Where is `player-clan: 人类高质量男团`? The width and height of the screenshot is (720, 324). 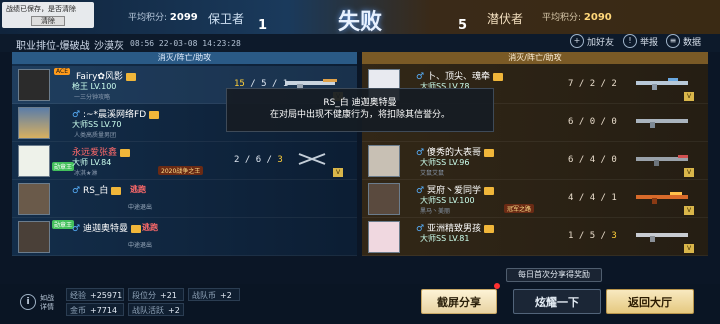 player-clan: 人类高质量男团 is located at coordinates (95, 135).